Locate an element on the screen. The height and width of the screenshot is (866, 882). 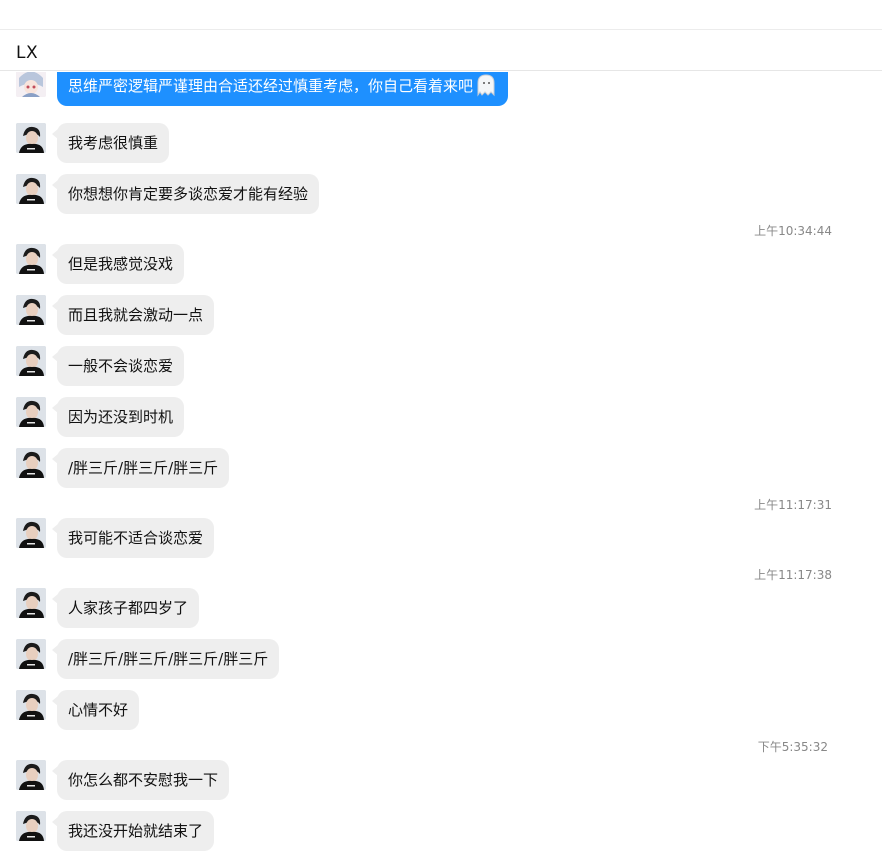
timestamp: 下午5:35:32 is located at coordinates (792, 747).